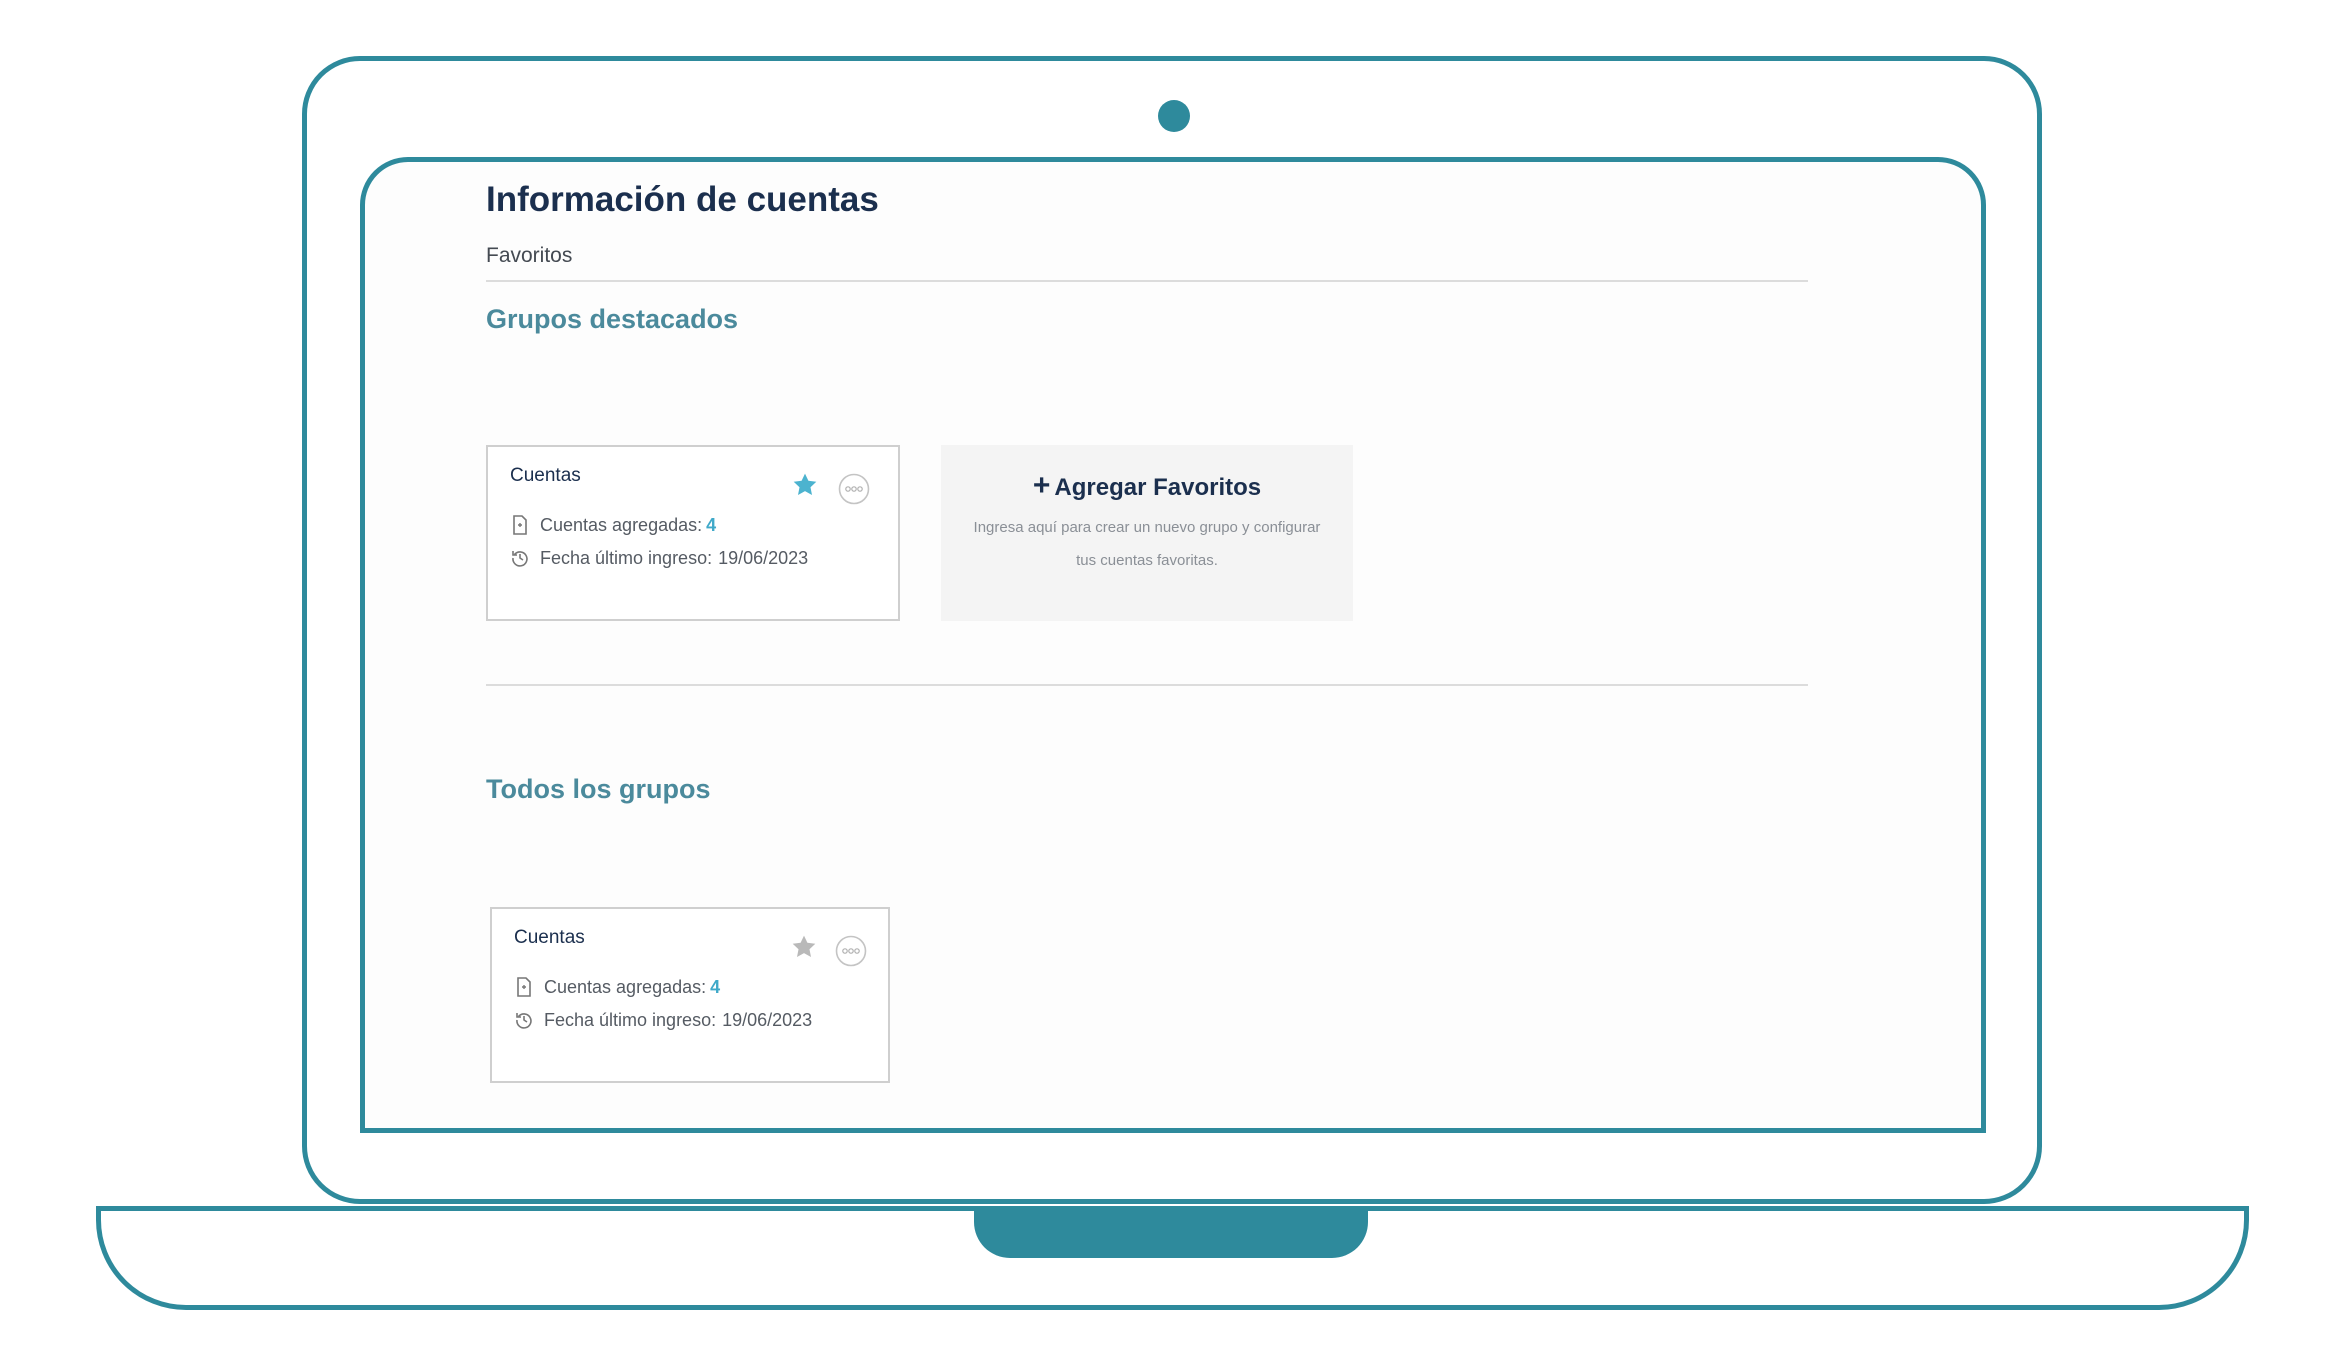  Describe the element at coordinates (1174, 116) in the screenshot. I see `webcam-icon` at that location.